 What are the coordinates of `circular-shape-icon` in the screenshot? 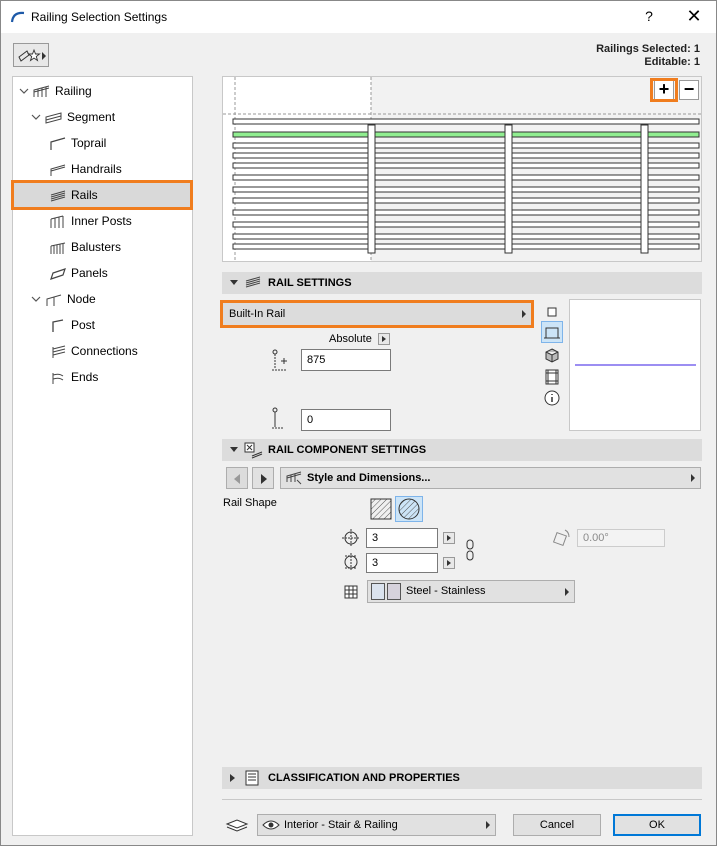 It's located at (409, 509).